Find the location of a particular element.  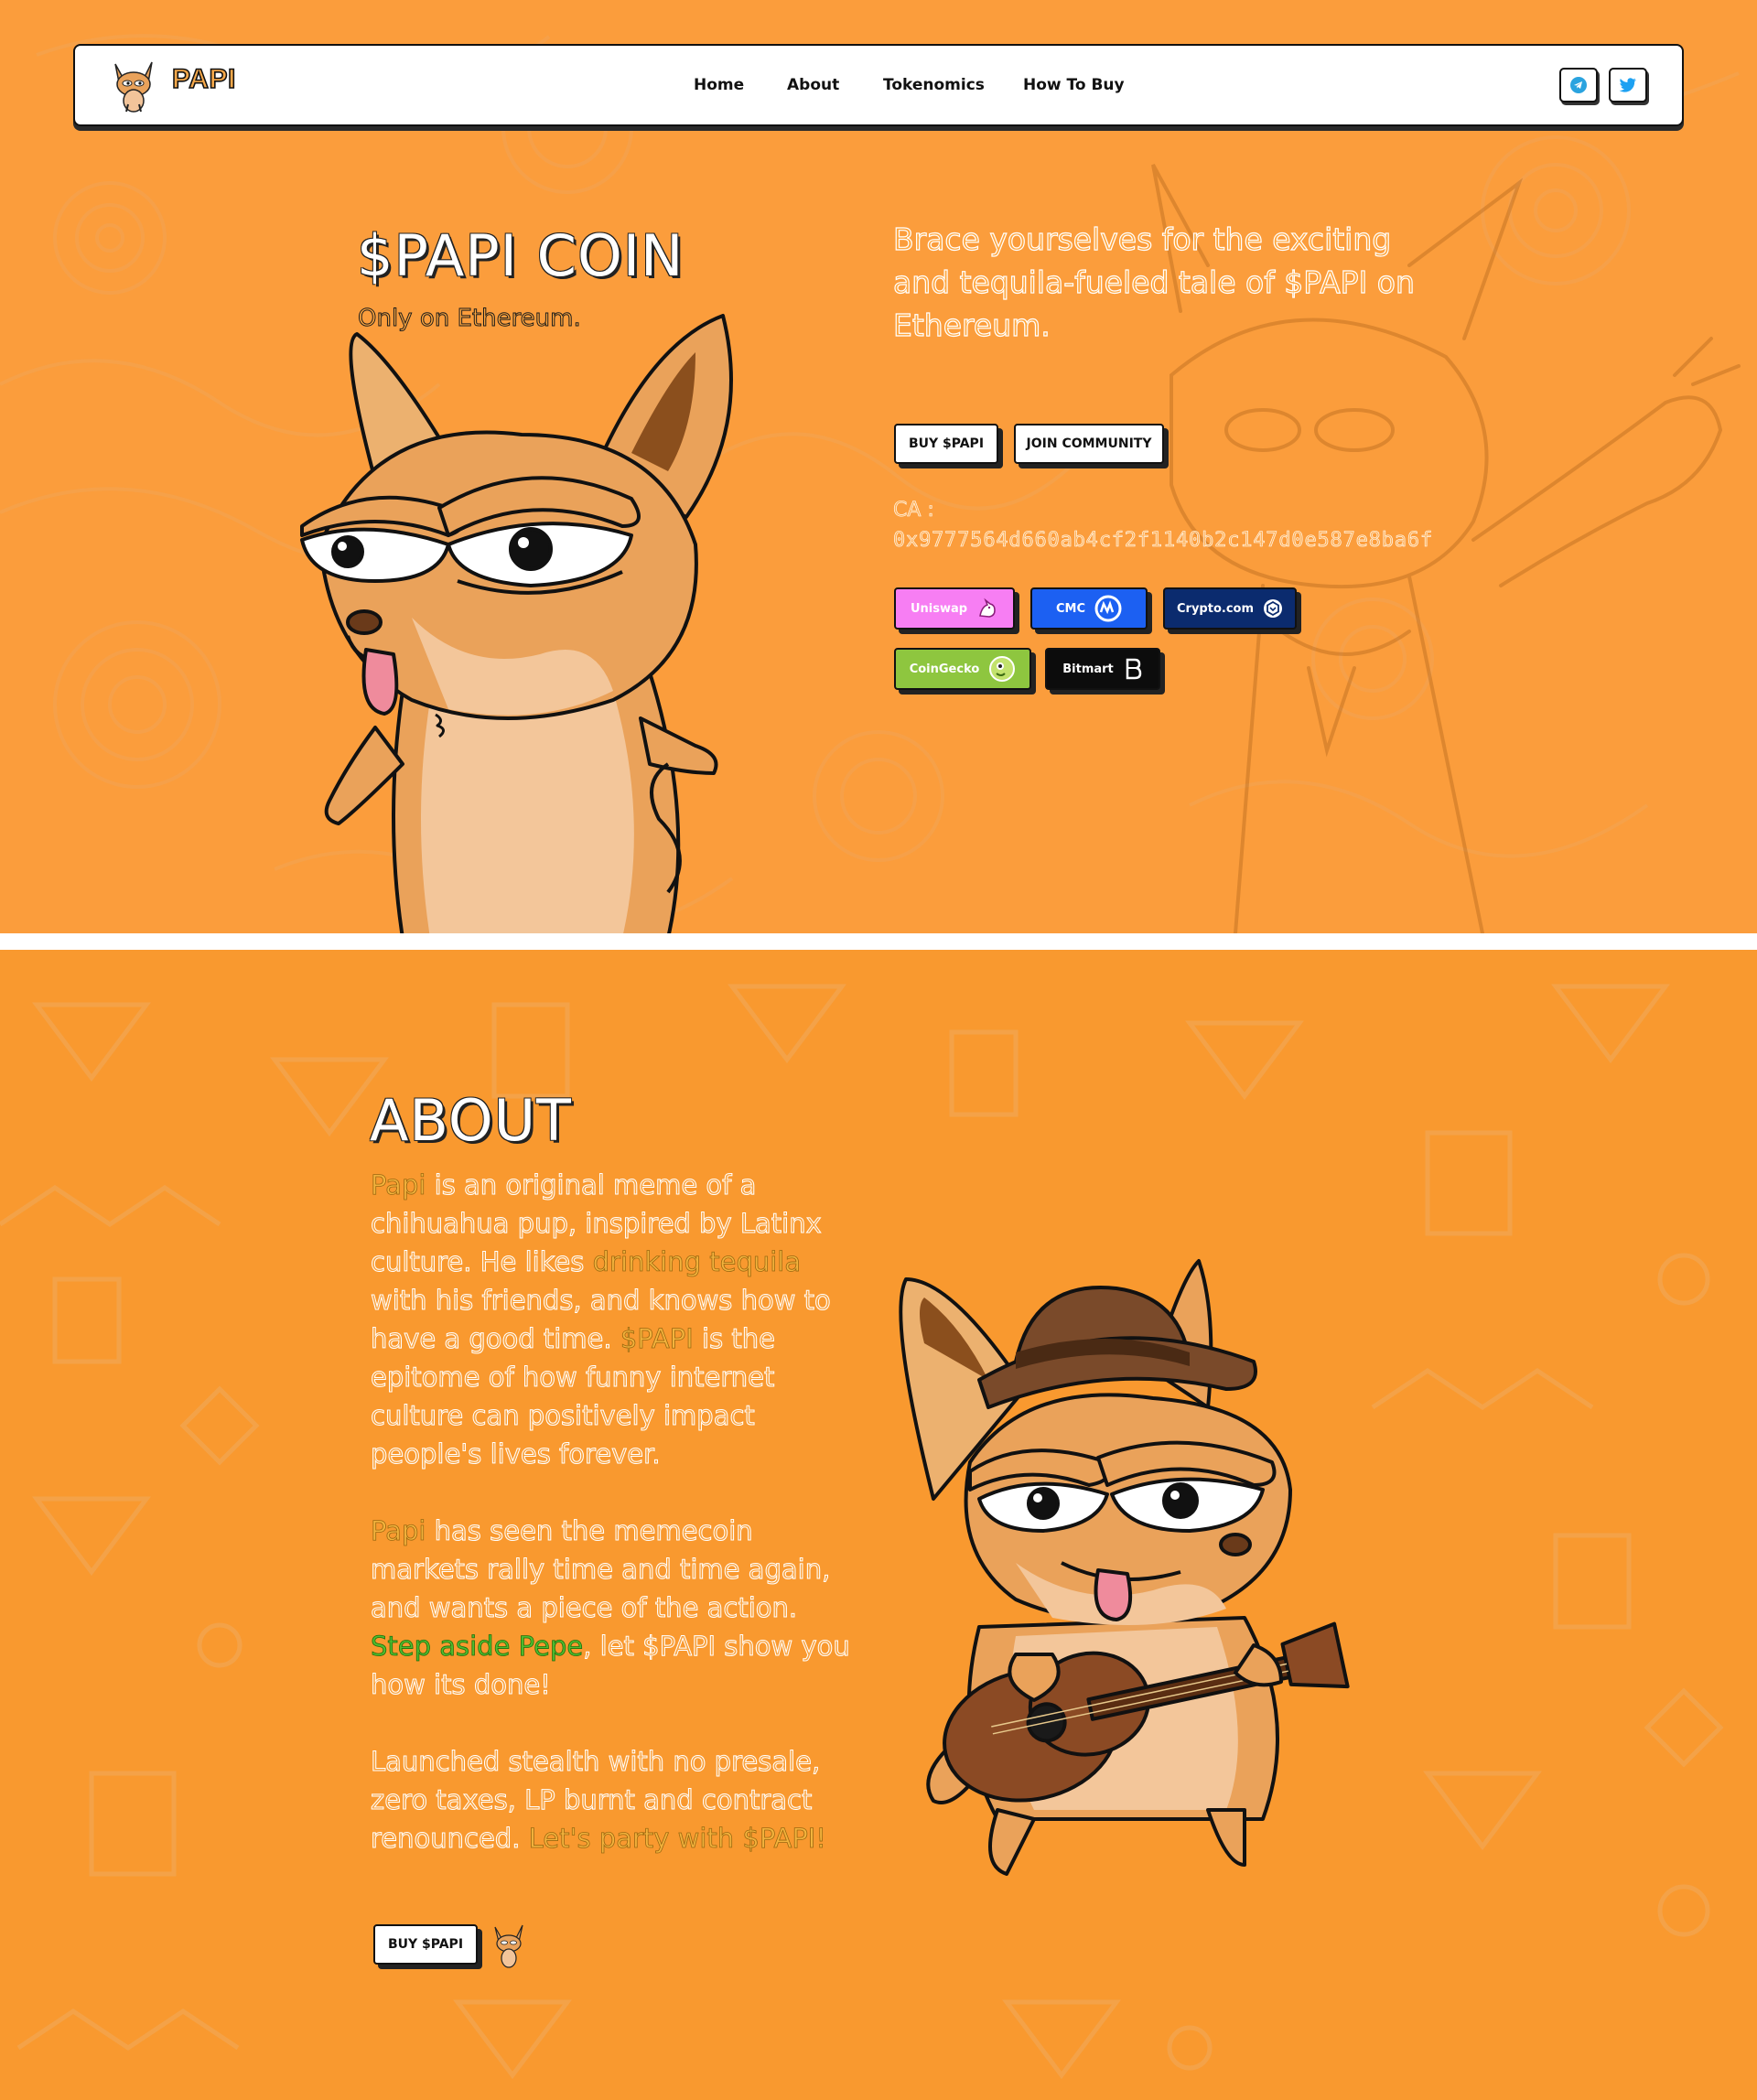

nav-link-tokenomics: Tokenomics is located at coordinates (934, 85).